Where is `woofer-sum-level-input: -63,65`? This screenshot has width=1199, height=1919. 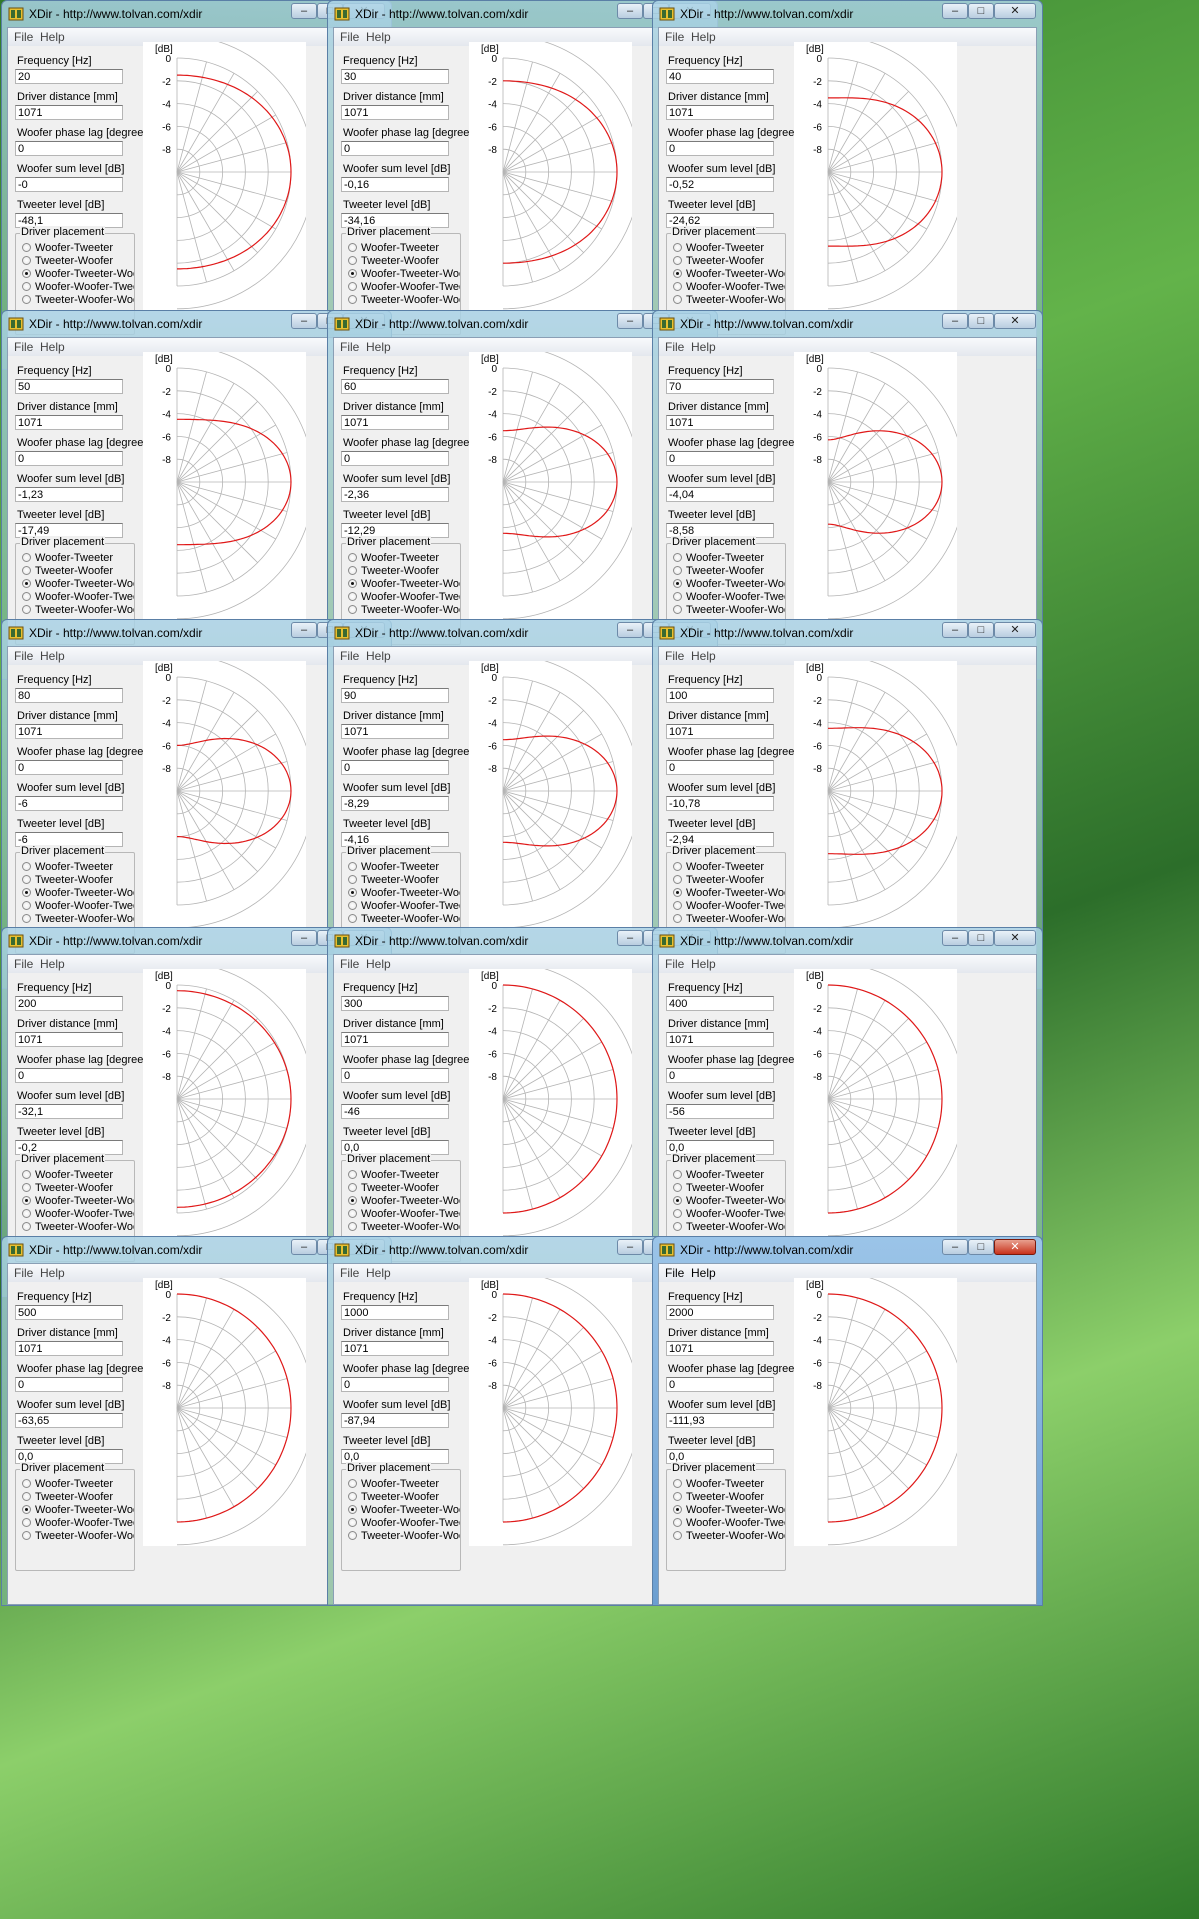 woofer-sum-level-input: -63,65 is located at coordinates (69, 1420).